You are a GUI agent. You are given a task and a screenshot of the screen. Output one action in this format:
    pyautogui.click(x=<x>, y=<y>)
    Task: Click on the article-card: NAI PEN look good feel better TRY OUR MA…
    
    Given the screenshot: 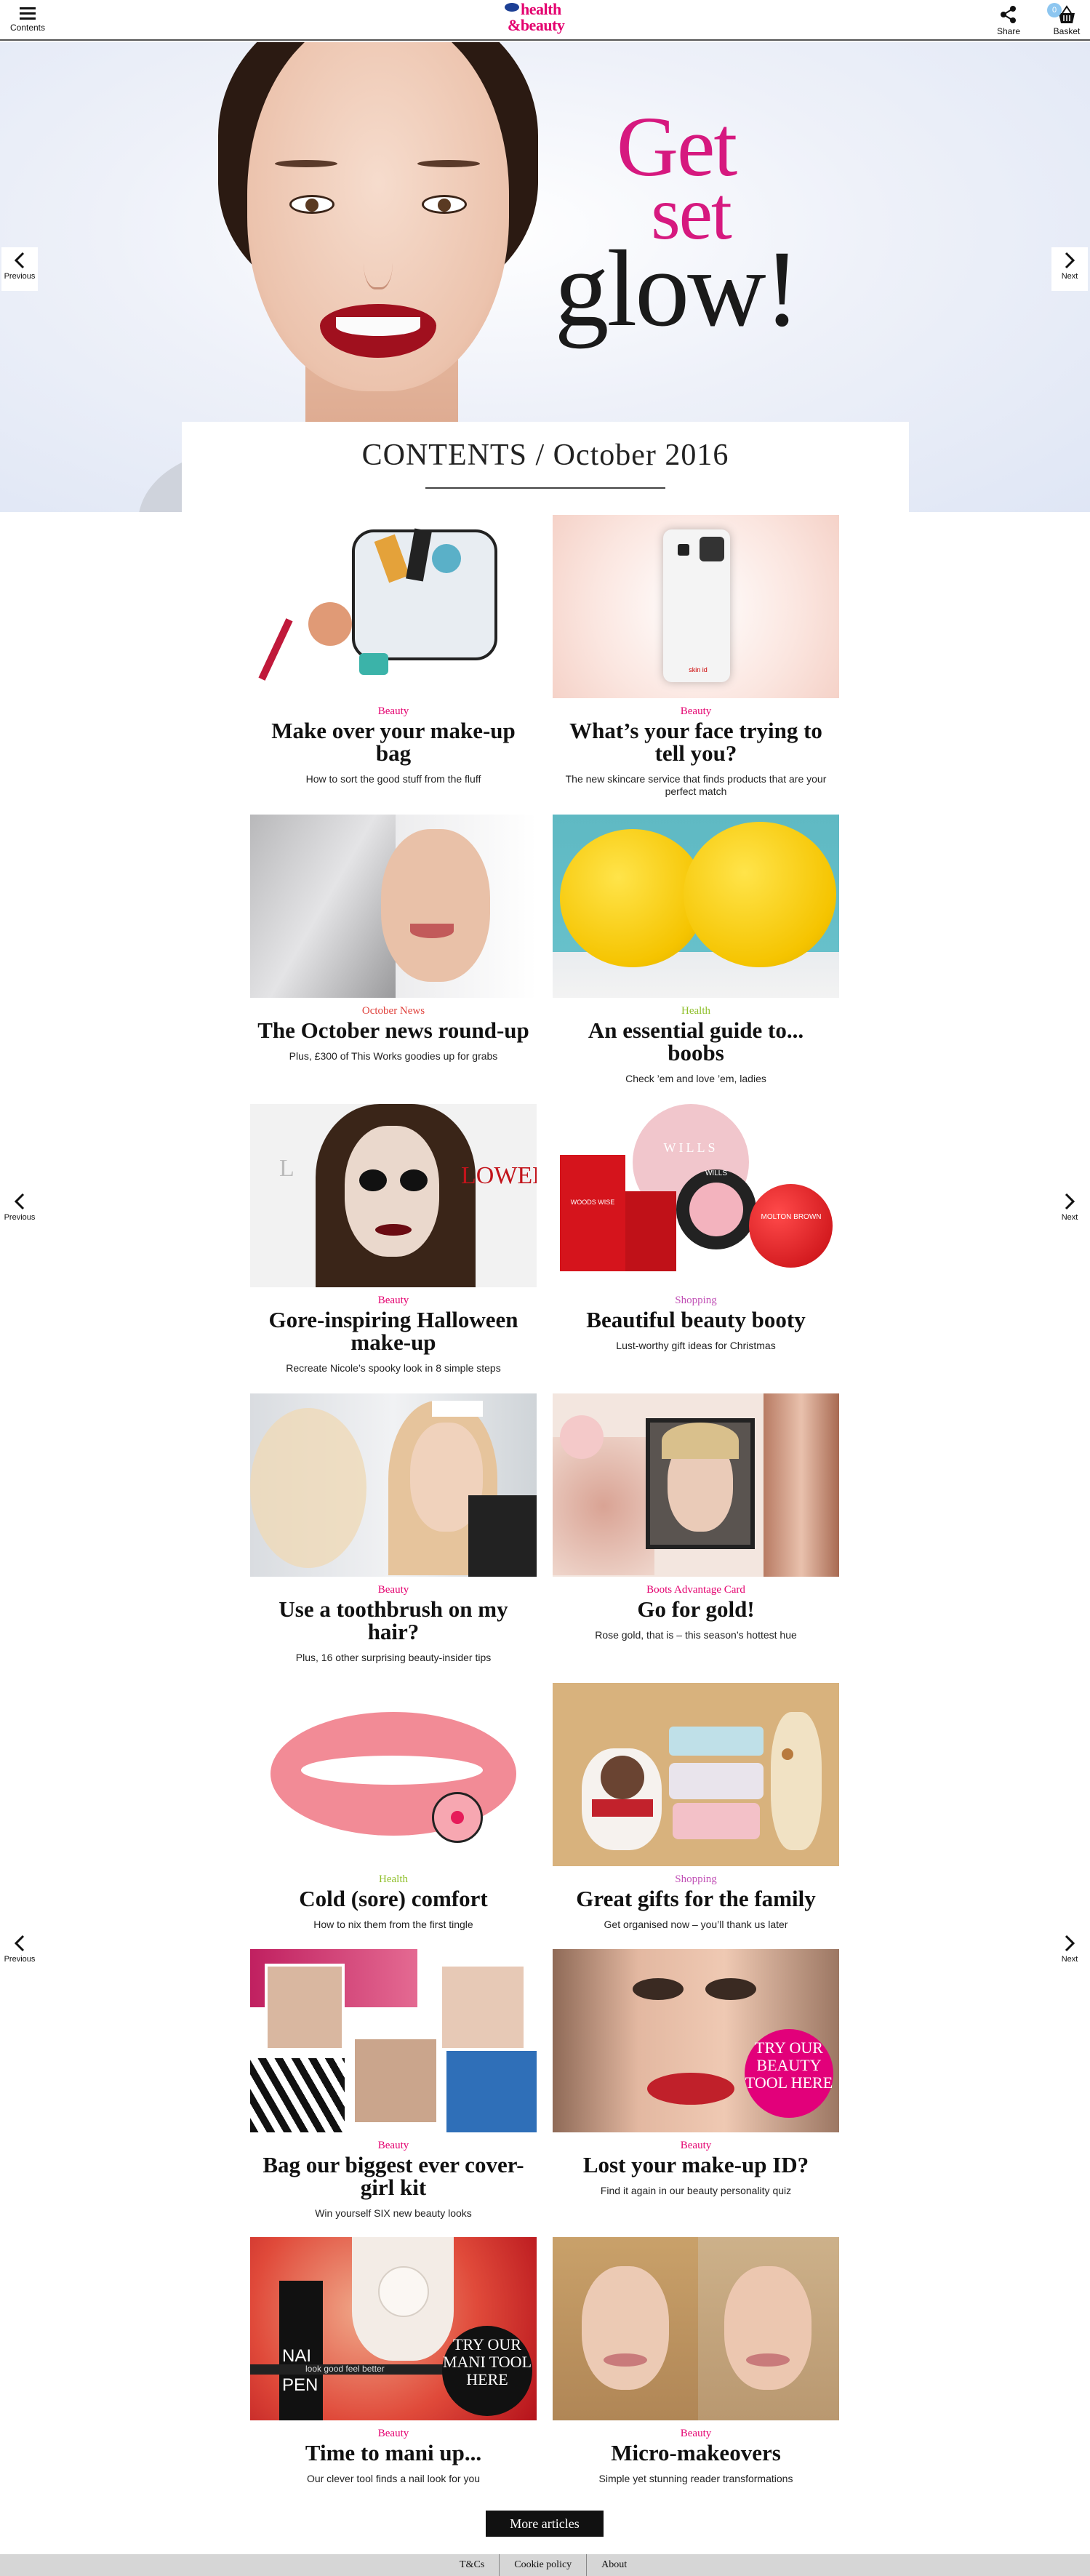 What is the action you would take?
    pyautogui.click(x=393, y=2361)
    